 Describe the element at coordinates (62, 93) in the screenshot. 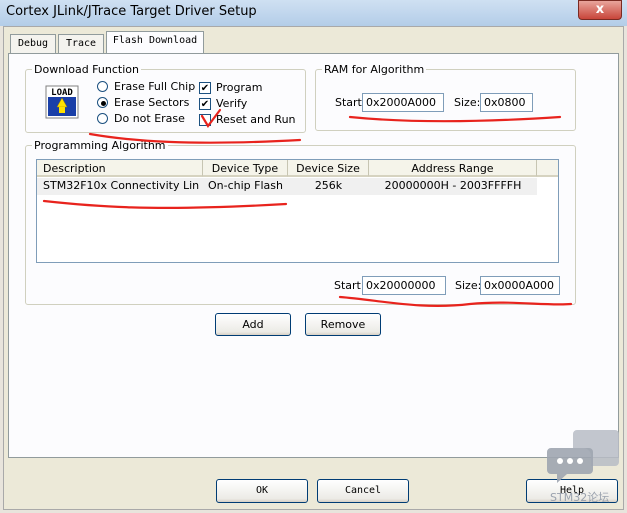

I see `load-icon-text: LOAD` at that location.